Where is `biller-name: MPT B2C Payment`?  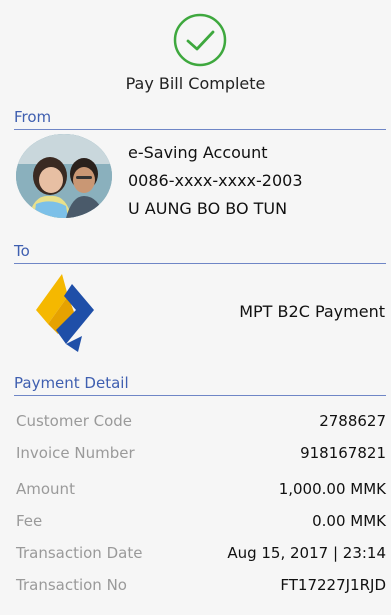 biller-name: MPT B2C Payment is located at coordinates (312, 311).